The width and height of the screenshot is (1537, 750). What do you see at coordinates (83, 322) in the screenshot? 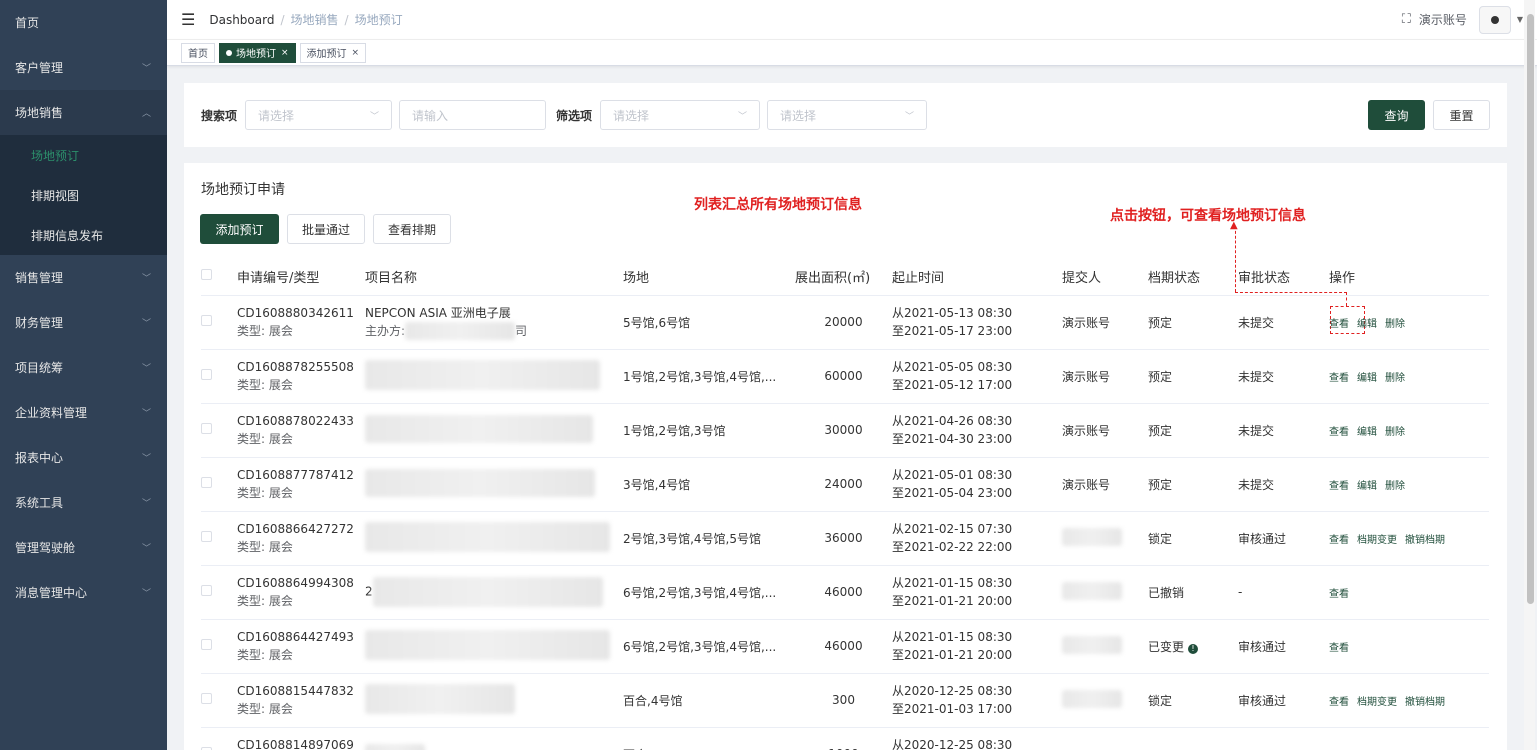
I see `sidebar-item-finance: 财务管理 ﹀` at bounding box center [83, 322].